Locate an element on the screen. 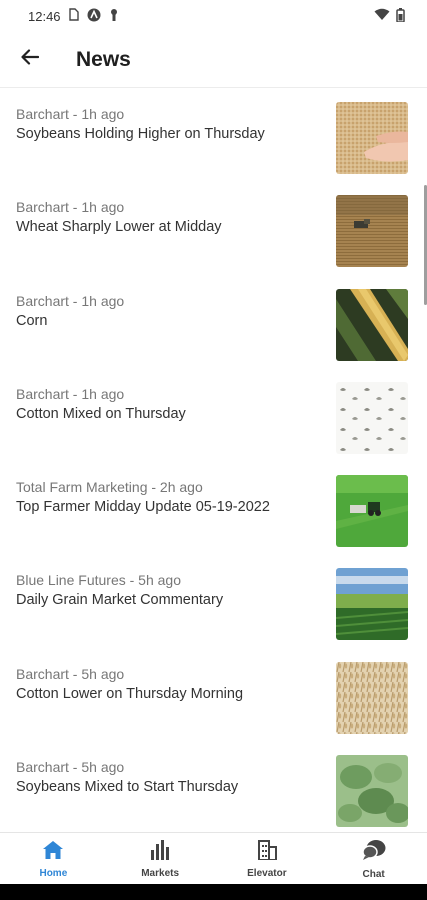  bottom-nav: Home Markets Elevator Chat is located at coordinates (213, 858).